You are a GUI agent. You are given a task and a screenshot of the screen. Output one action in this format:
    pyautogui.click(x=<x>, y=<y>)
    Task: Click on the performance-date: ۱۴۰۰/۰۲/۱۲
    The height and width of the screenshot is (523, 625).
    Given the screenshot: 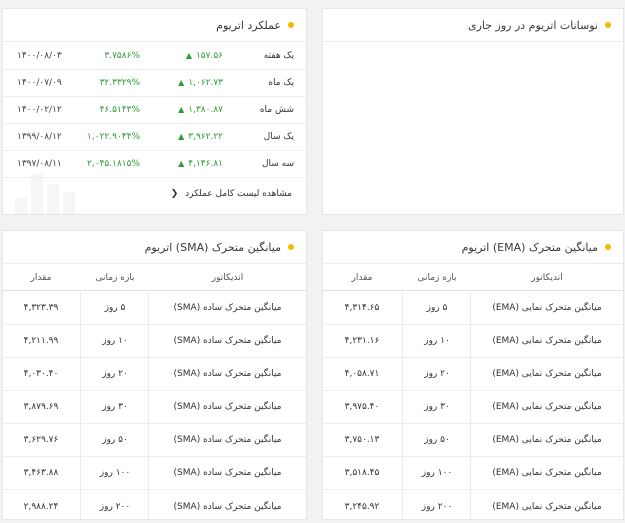 What is the action you would take?
    pyautogui.click(x=39, y=110)
    